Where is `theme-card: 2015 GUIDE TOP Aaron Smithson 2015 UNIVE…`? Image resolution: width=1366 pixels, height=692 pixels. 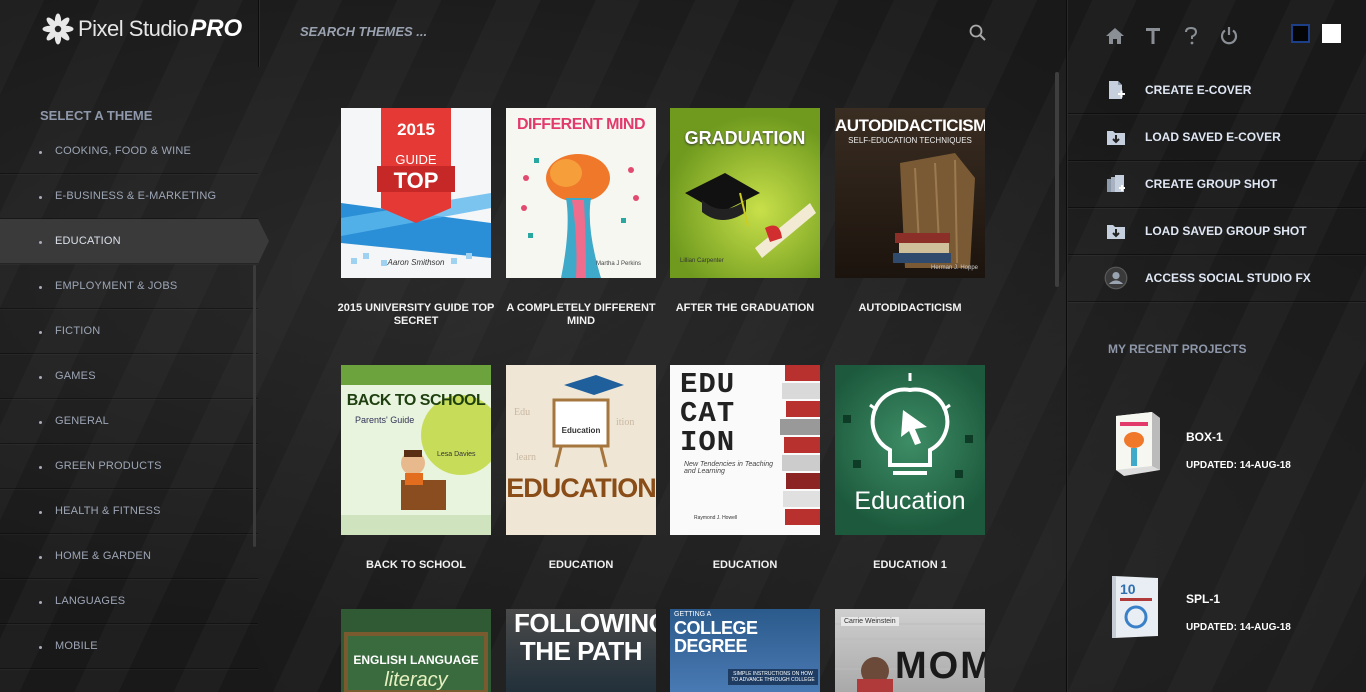
theme-card: 2015 GUIDE TOP Aaron Smithson 2015 UNIVE… is located at coordinates (416, 218).